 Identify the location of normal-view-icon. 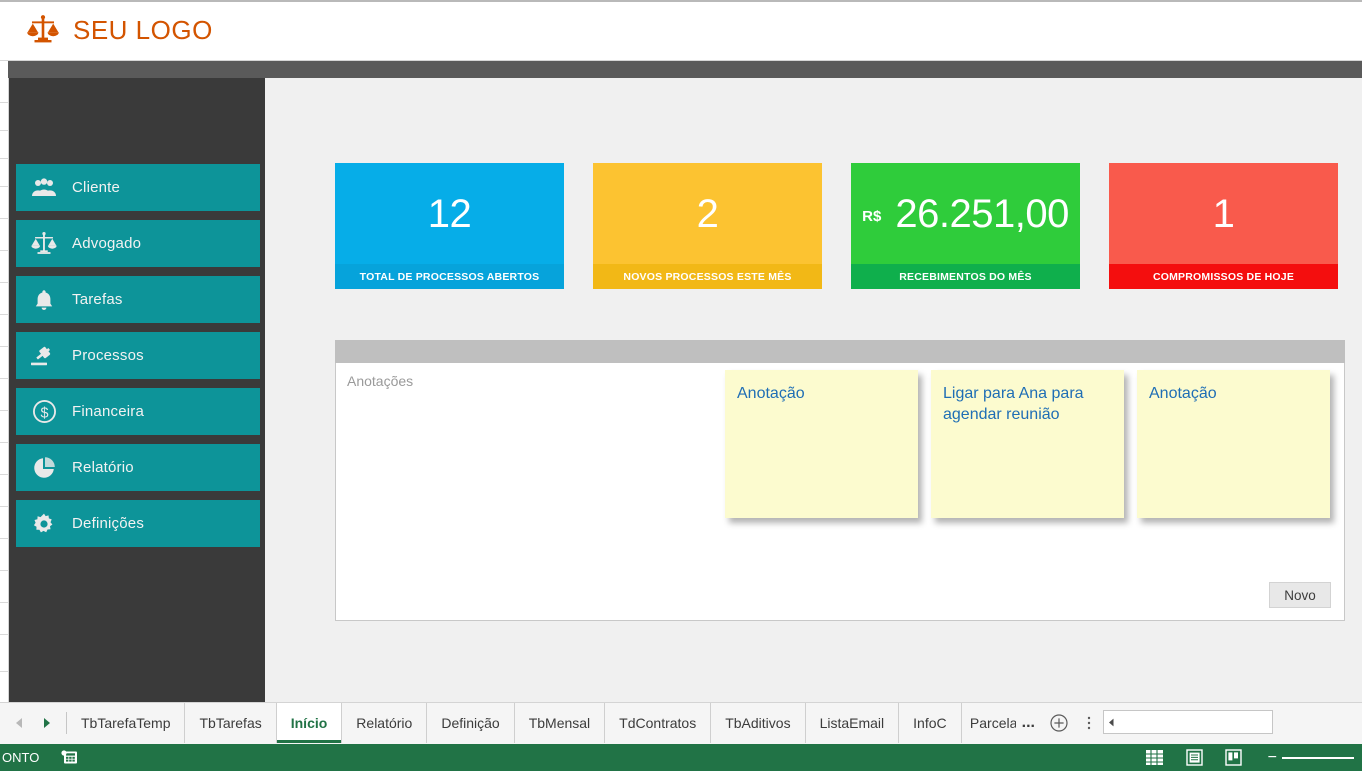
(1154, 757).